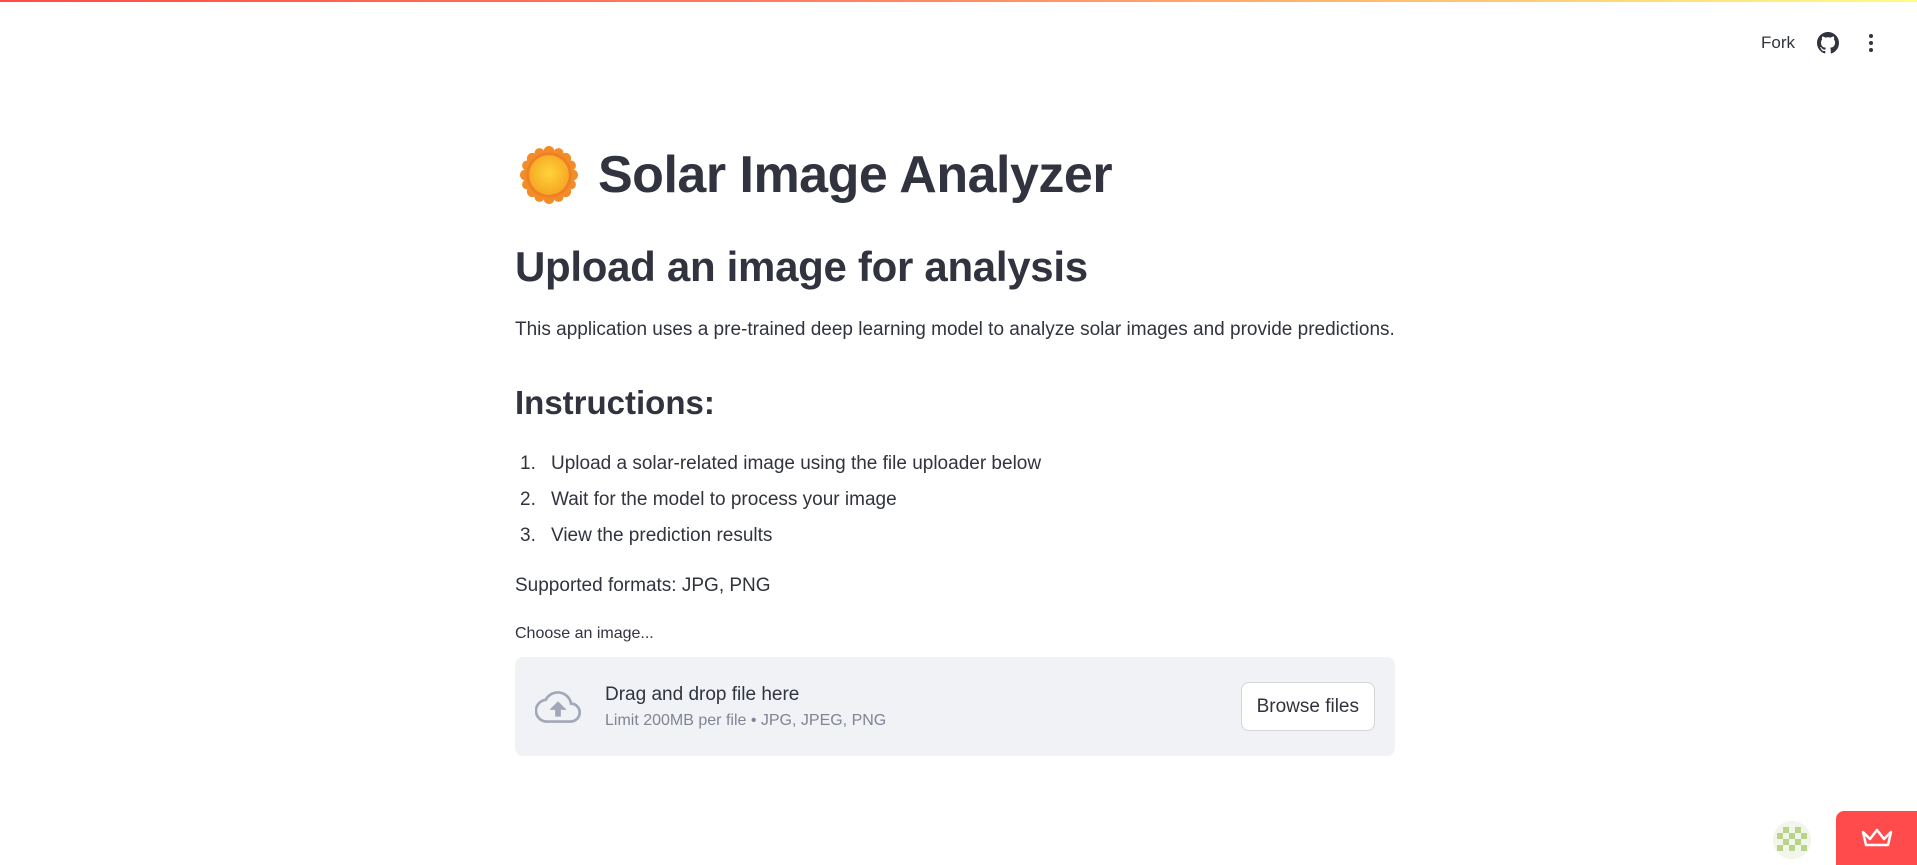  I want to click on github-icon, so click(1828, 43).